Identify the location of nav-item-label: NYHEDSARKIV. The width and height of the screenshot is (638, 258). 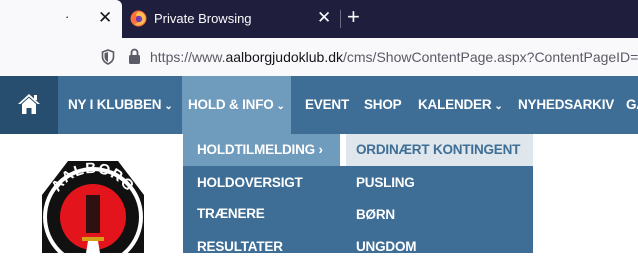
(566, 104).